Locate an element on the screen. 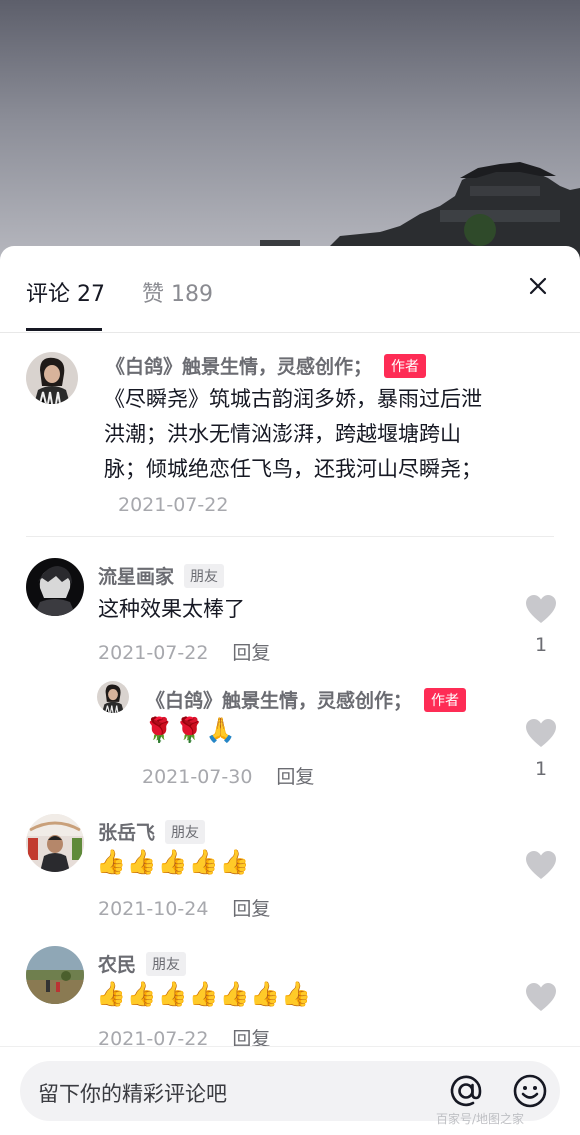  commenter-name: 流星画家 is located at coordinates (136, 577).